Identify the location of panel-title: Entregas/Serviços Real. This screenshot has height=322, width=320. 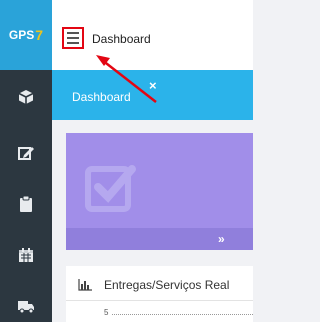
(167, 285).